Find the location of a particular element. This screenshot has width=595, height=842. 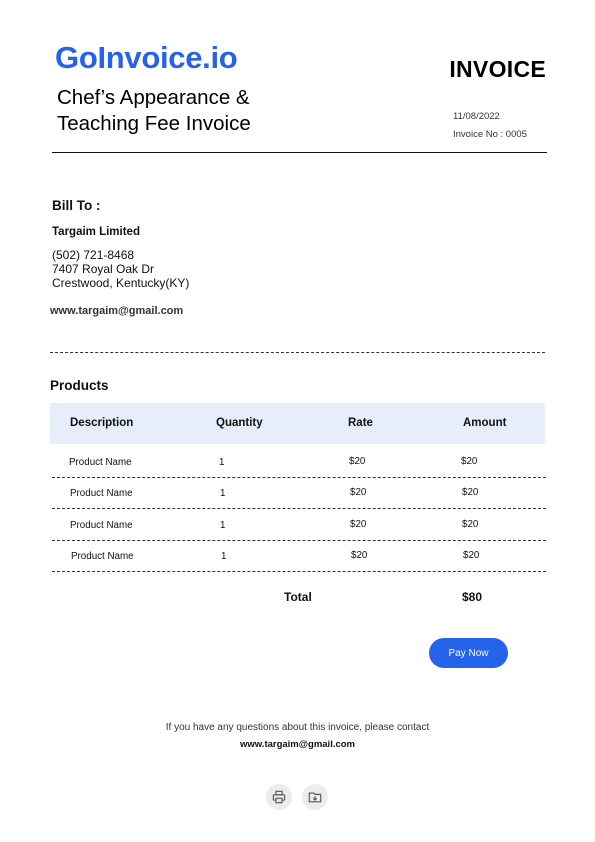

printer-icon is located at coordinates (279, 797).